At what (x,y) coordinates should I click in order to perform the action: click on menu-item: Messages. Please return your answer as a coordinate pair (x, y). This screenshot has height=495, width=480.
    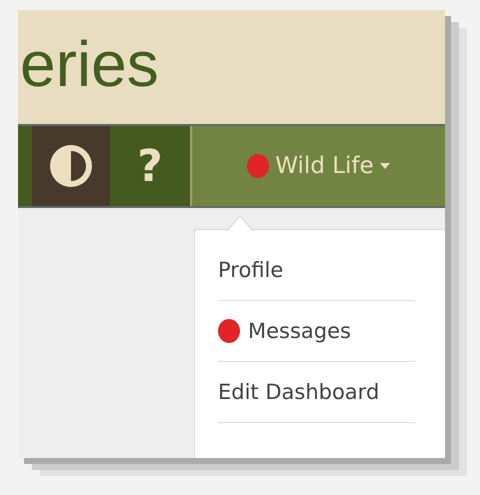
    Looking at the image, I should click on (316, 331).